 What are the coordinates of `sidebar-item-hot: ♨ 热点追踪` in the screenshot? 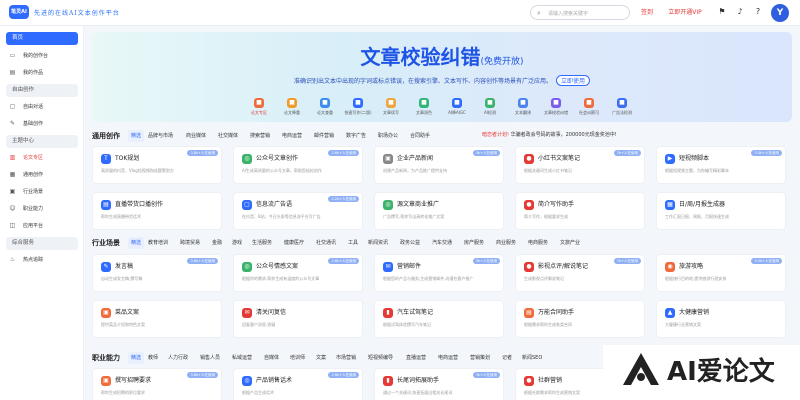 It's located at (44, 260).